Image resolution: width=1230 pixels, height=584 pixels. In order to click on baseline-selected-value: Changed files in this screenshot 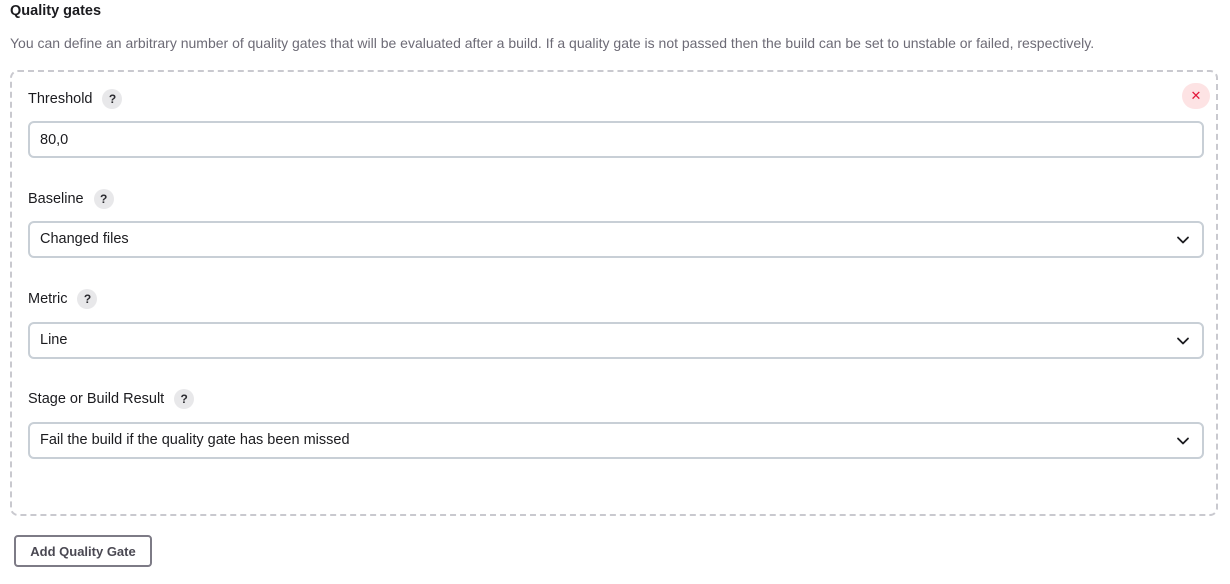, I will do `click(84, 239)`.